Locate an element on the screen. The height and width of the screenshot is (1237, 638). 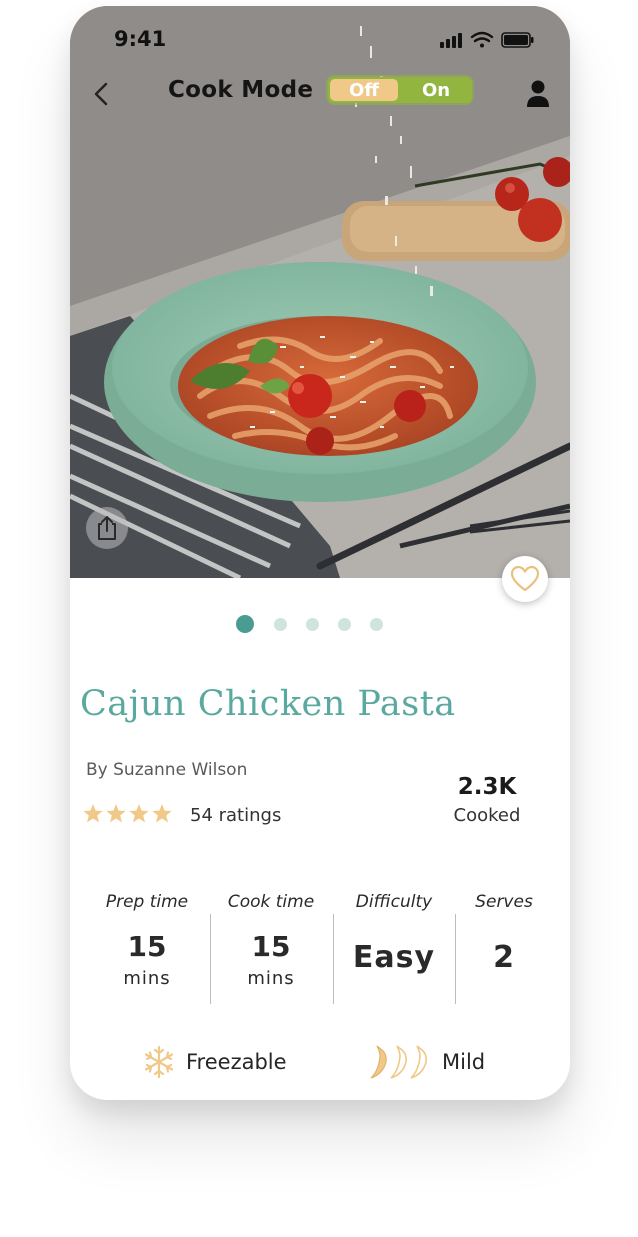
favorite-button is located at coordinates (525, 579).